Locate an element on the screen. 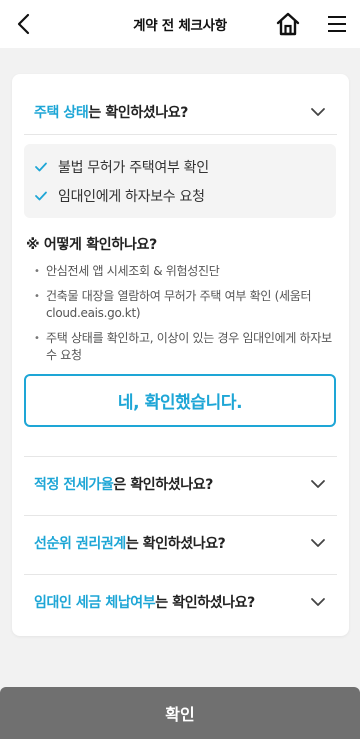  home-icon is located at coordinates (288, 24).